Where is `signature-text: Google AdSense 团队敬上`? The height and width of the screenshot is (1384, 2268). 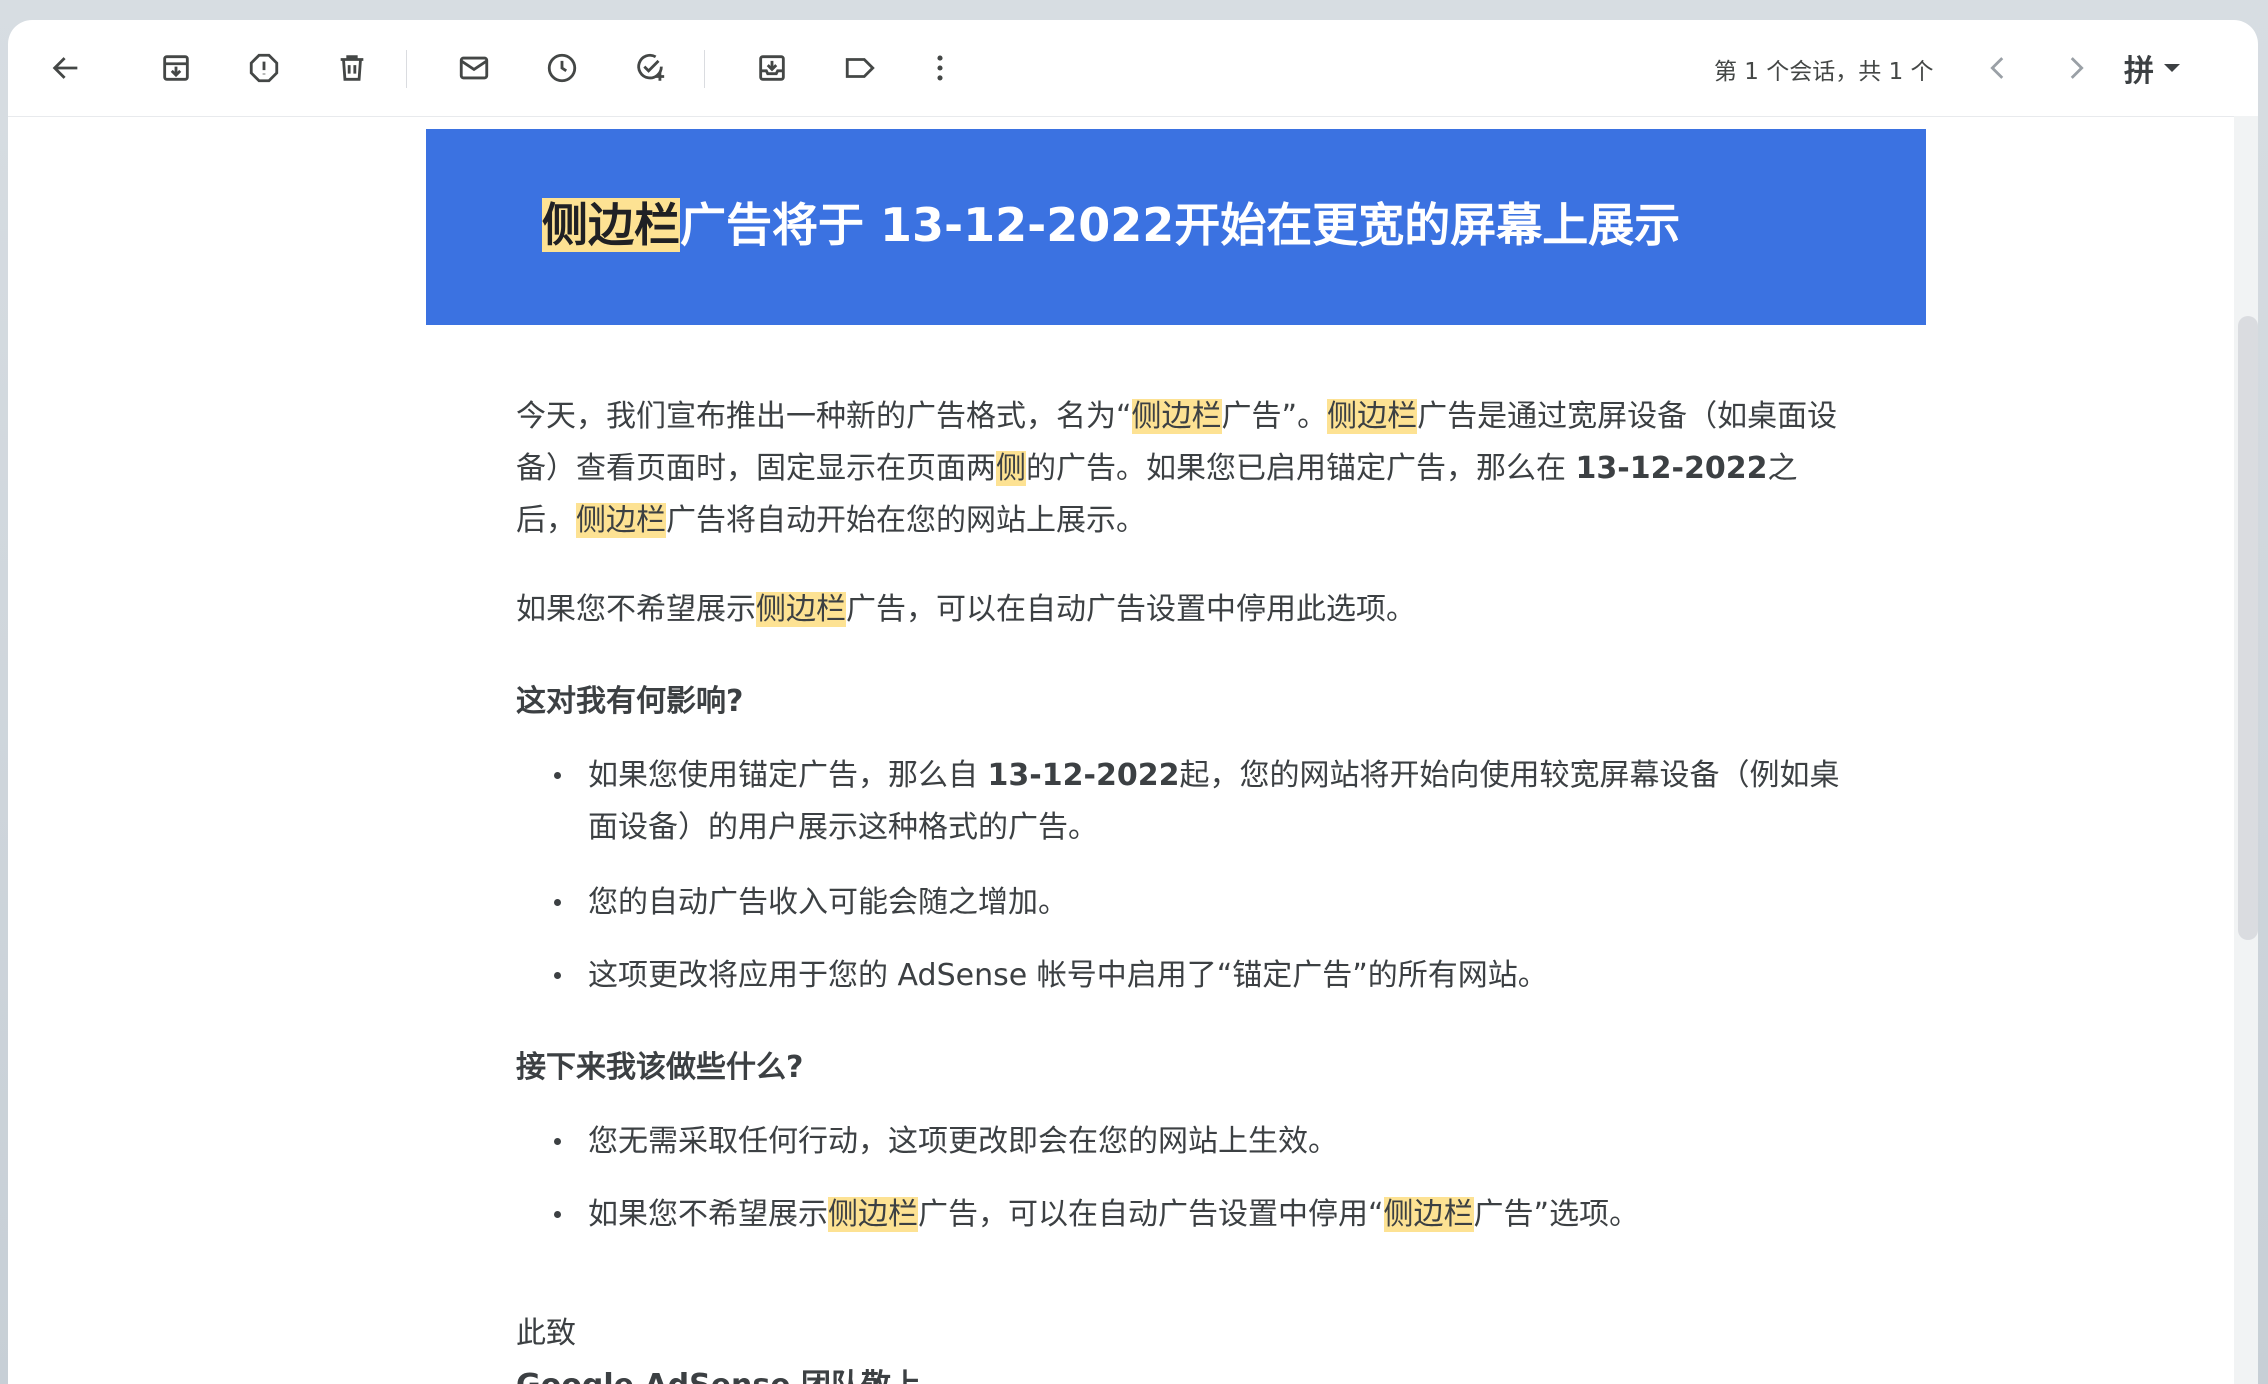
signature-text: Google AdSense 团队敬上 is located at coordinates (1181, 1372).